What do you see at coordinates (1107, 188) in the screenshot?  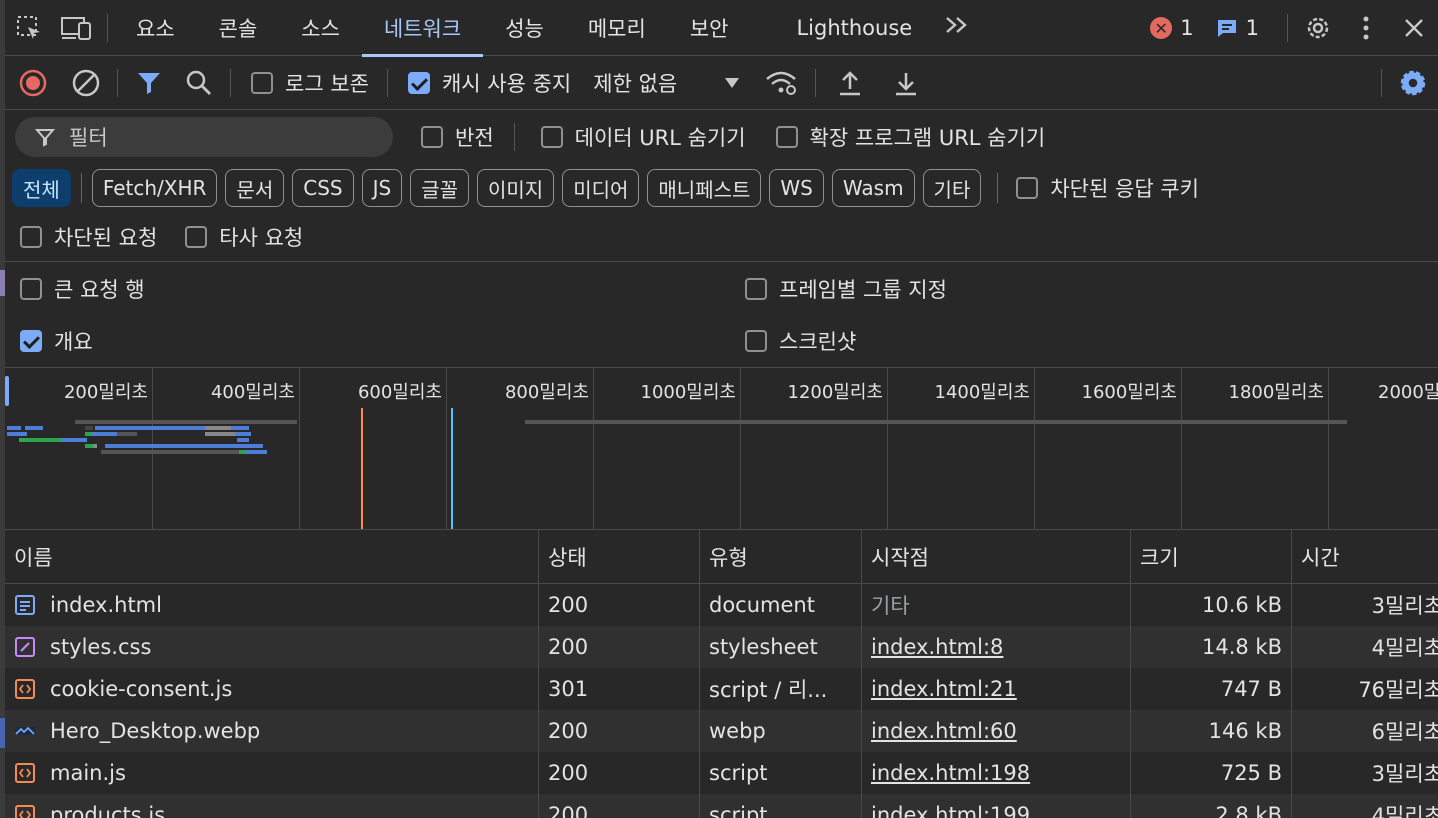 I see `blocked-cookies-toggle: 차단된 응답 쿠키` at bounding box center [1107, 188].